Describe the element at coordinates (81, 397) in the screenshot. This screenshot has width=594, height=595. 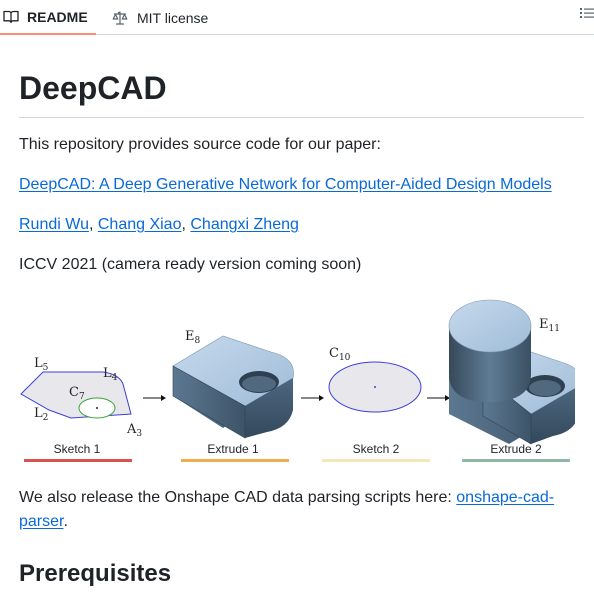
I see `sketch-1-diagram: L5 L4 C7 L2 A3` at that location.